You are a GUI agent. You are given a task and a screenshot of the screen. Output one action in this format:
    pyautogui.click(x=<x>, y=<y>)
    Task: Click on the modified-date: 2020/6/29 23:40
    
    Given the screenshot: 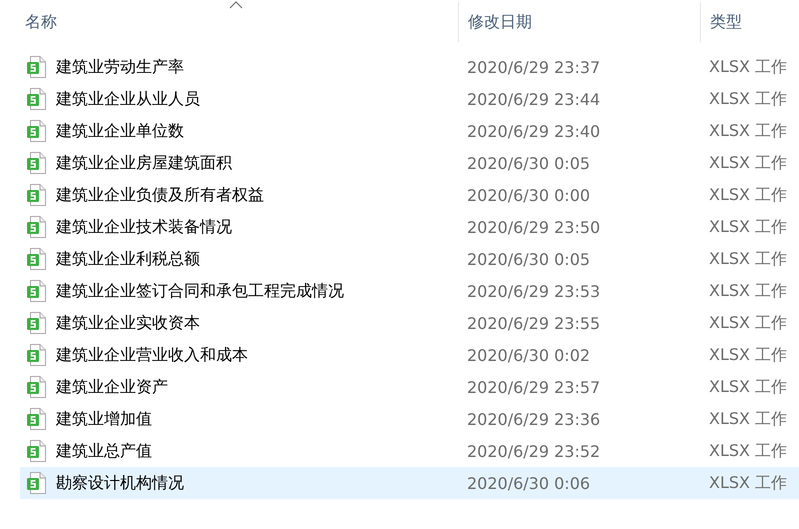 What is the action you would take?
    pyautogui.click(x=534, y=131)
    